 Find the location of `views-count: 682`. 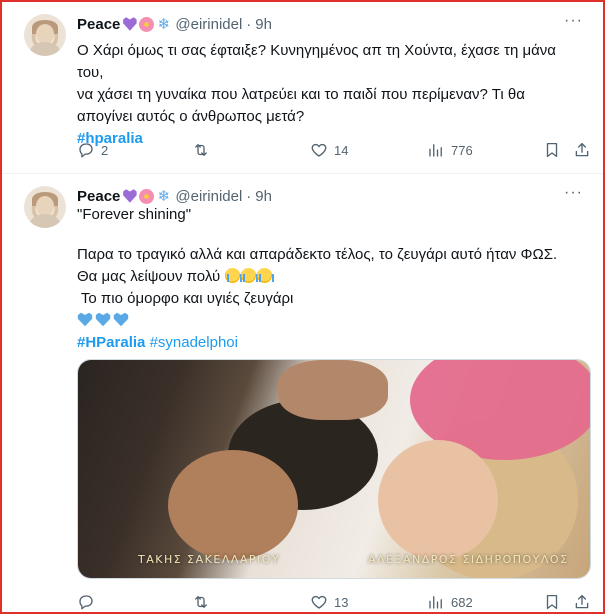

views-count: 682 is located at coordinates (462, 602).